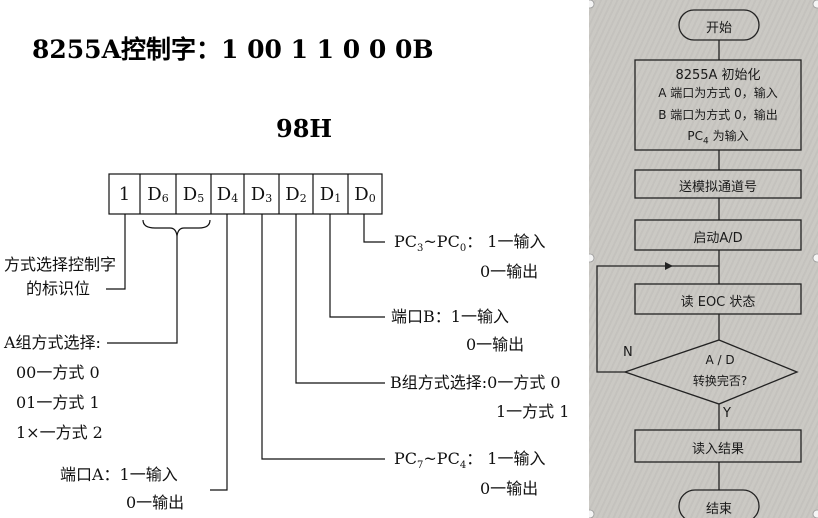 The image size is (818, 518). Describe the element at coordinates (717, 187) in the screenshot. I see `send-channel-label: 送模拟通道号` at that location.